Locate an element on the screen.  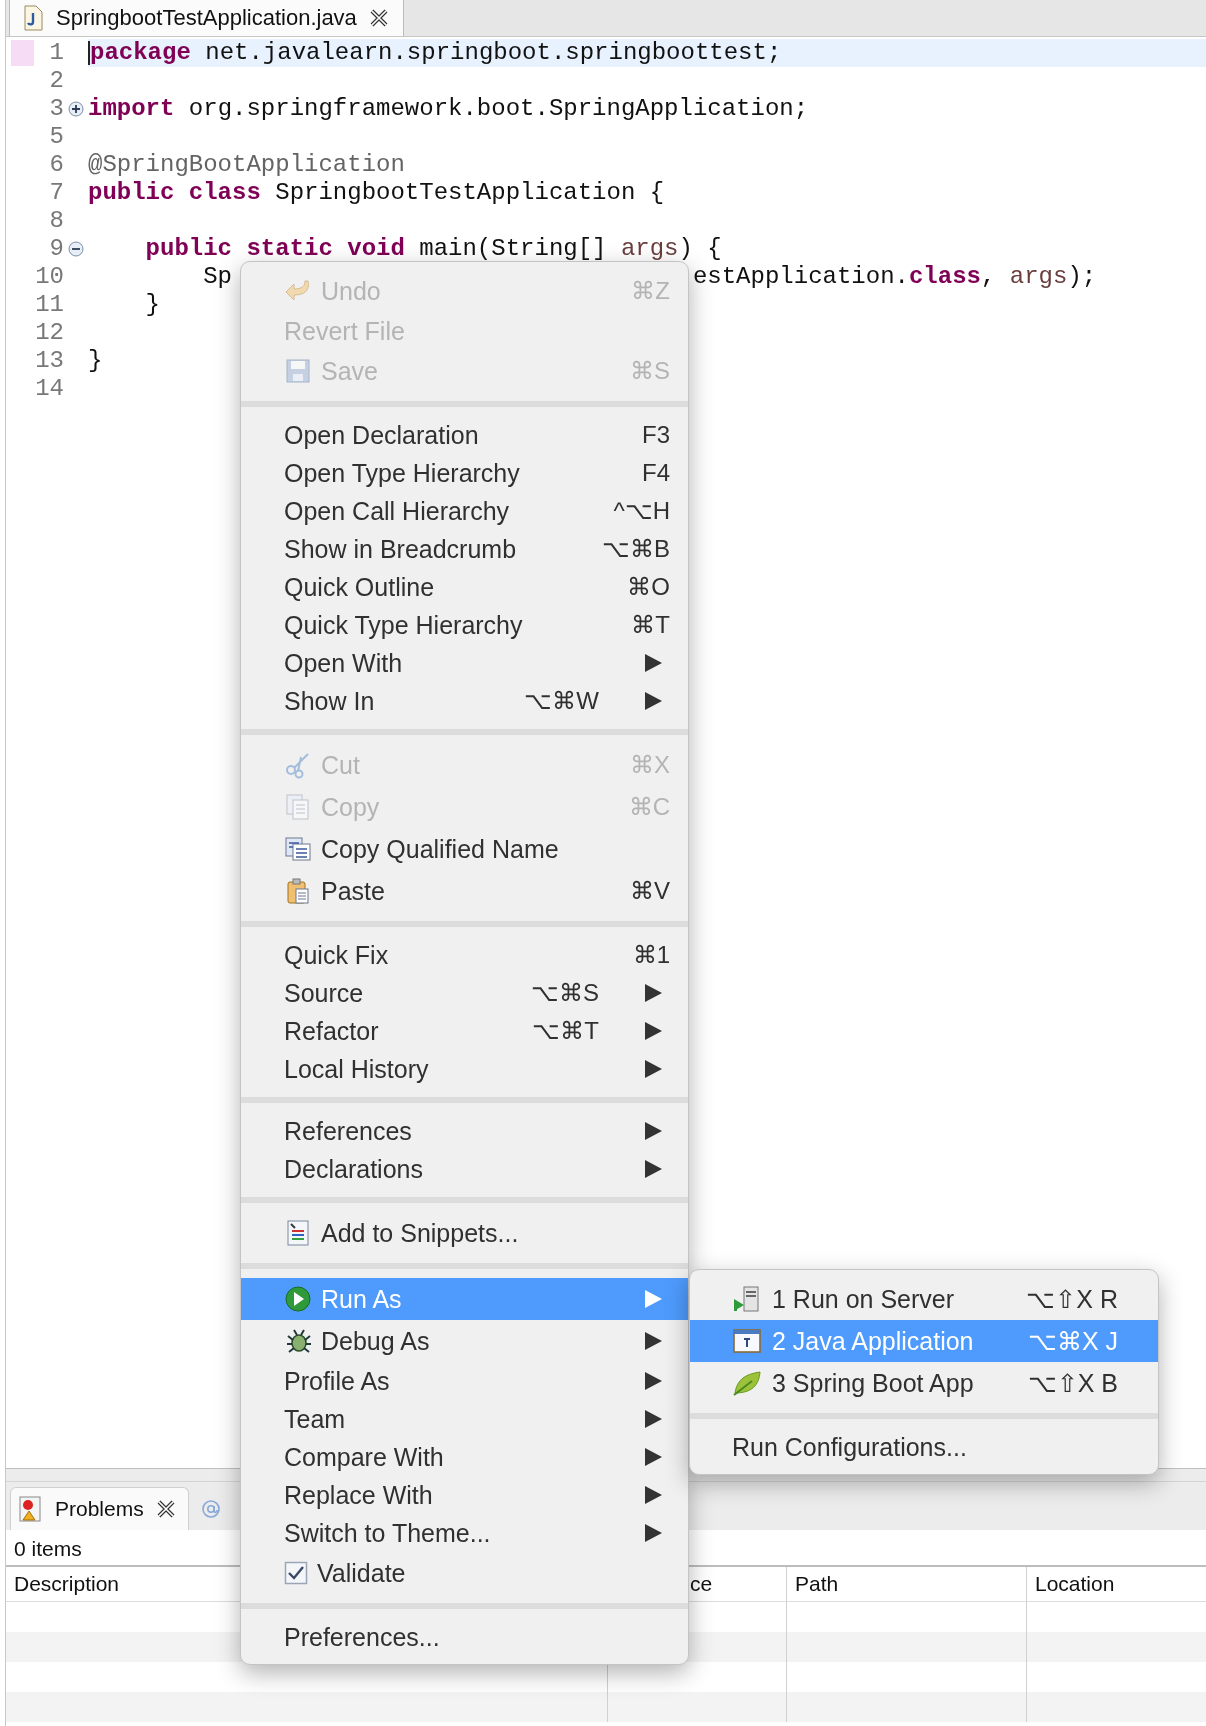
paste-icon is located at coordinates (298, 891).